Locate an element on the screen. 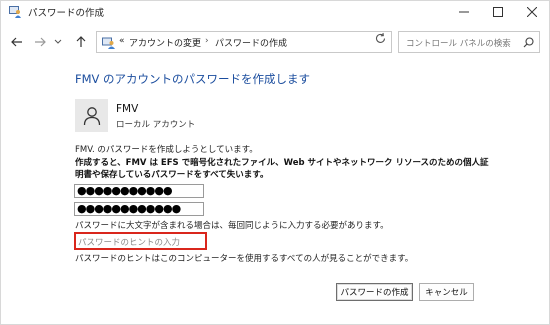 This screenshot has height=325, width=550. address-row: « アカウントの変更 › パスワードの作成 コントロール パネルの検索 is located at coordinates (275, 42).